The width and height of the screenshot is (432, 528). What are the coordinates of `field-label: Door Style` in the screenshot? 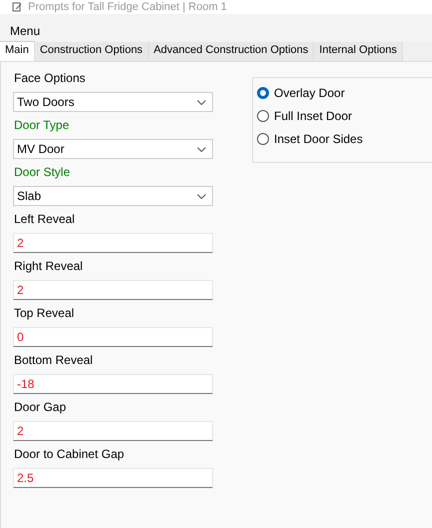 It's located at (42, 172).